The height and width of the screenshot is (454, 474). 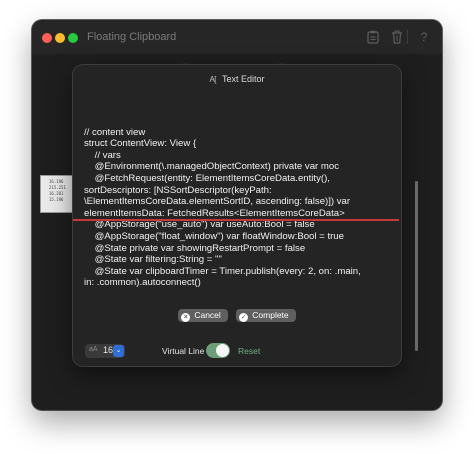 I want to click on toggle-knob, so click(x=222, y=350).